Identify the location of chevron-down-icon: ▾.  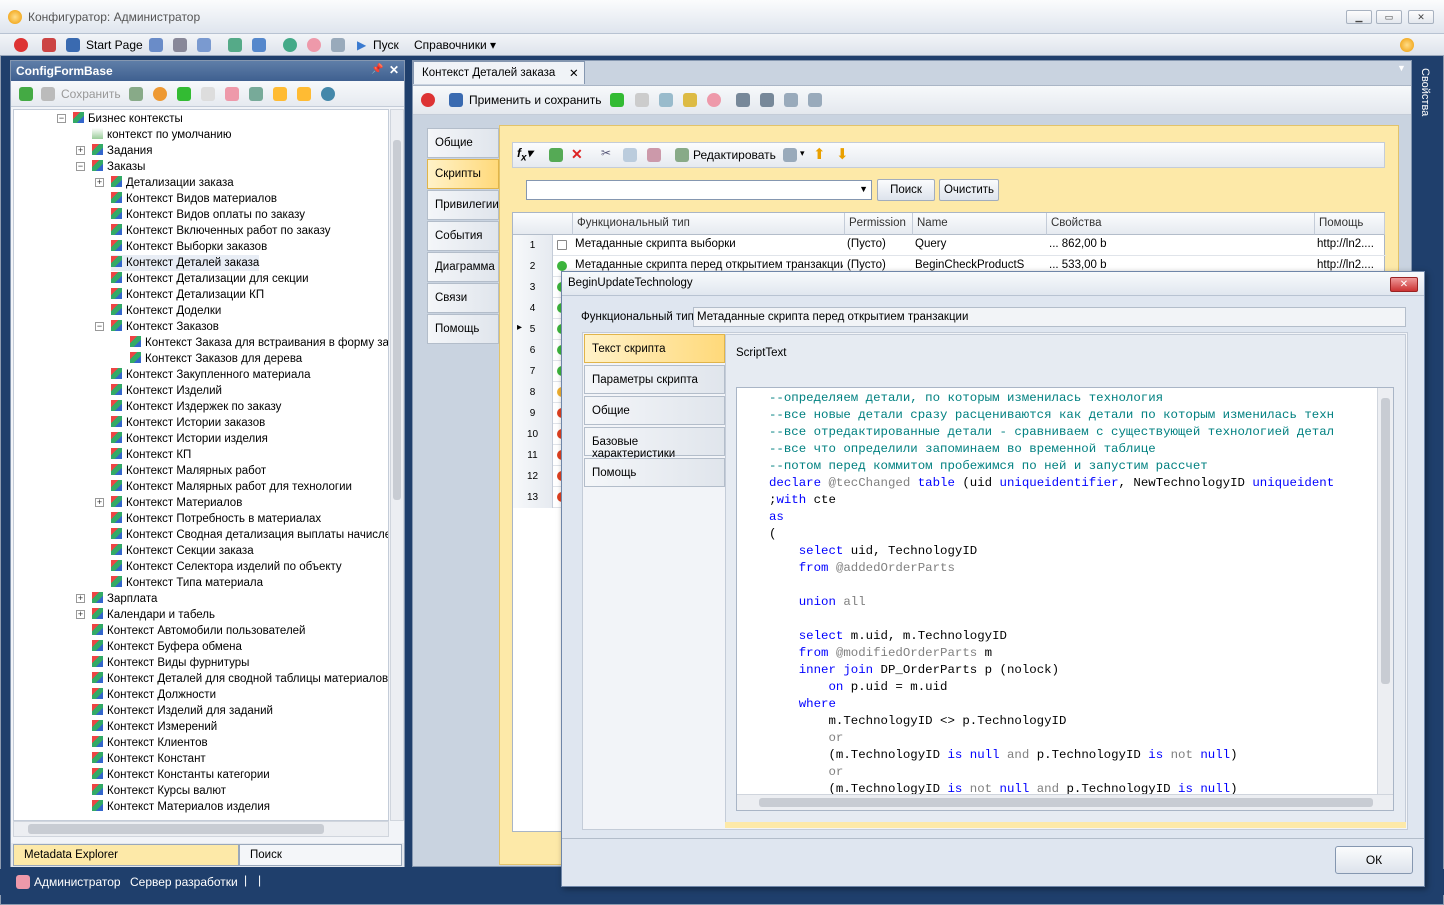
(802, 153).